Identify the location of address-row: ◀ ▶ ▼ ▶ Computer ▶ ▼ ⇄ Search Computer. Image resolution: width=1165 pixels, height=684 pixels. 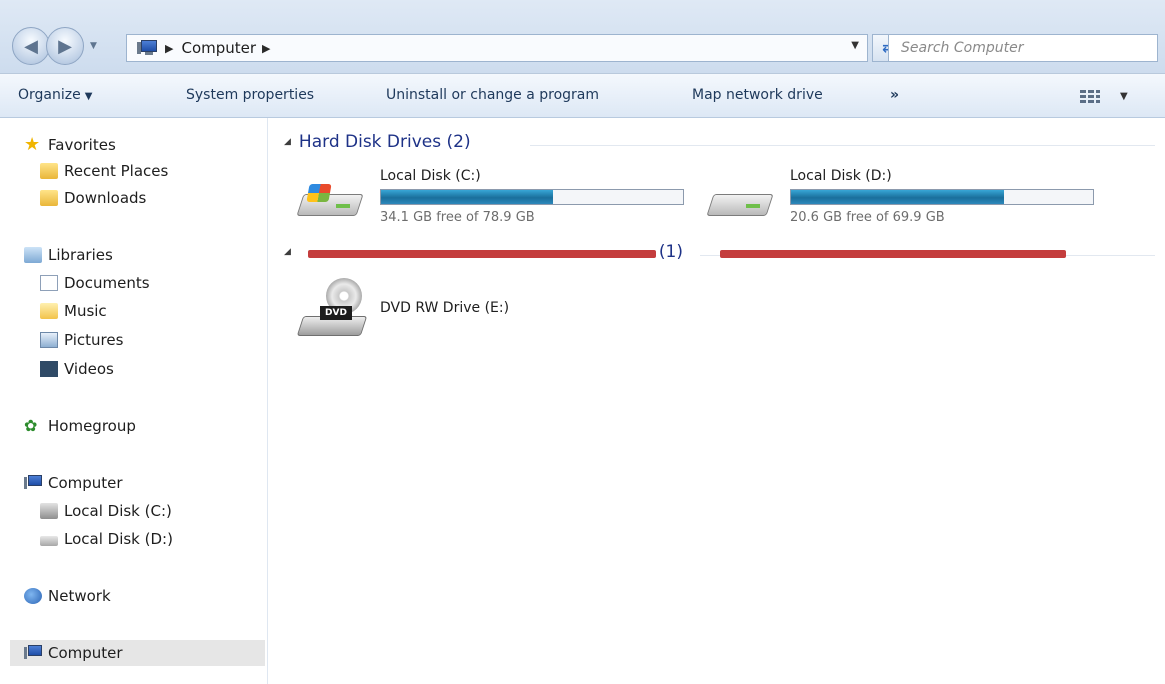
(582, 37).